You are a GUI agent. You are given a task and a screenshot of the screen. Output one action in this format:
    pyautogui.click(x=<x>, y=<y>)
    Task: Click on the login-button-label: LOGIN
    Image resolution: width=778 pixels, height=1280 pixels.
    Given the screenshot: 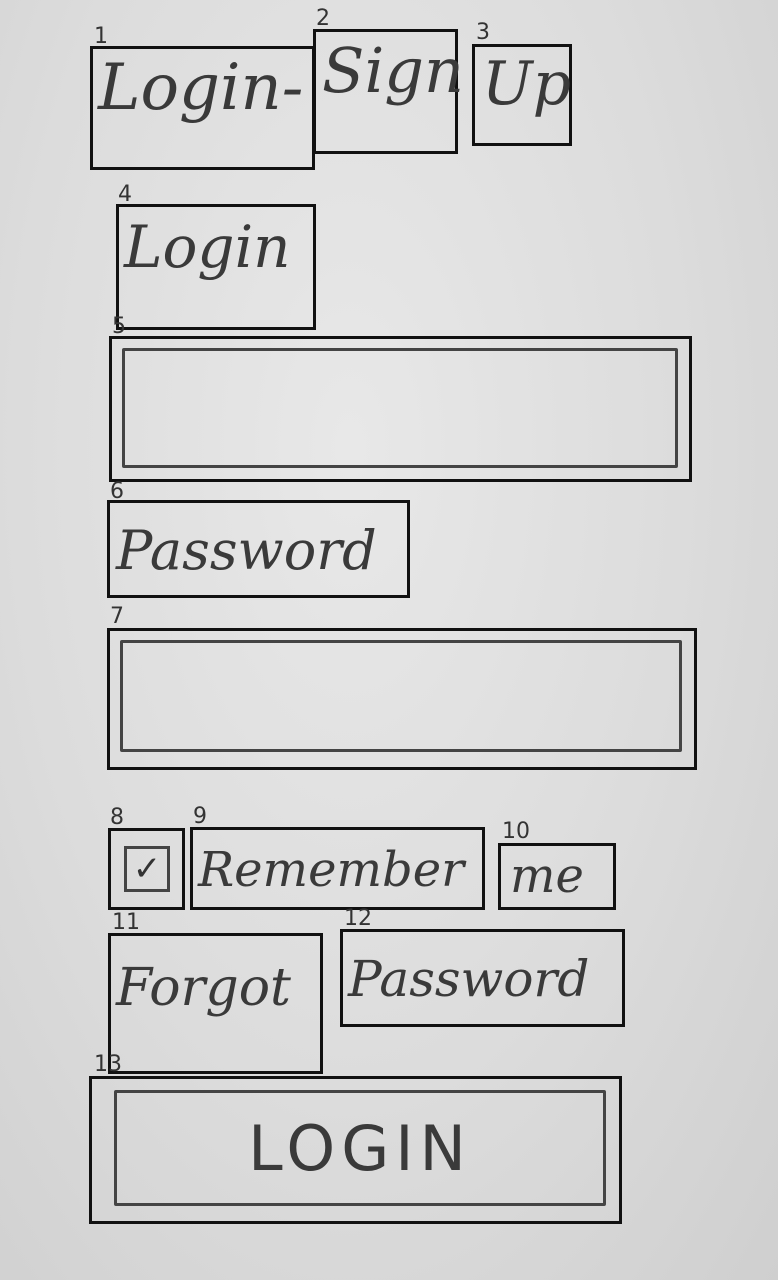 What is the action you would take?
    pyautogui.click(x=360, y=1148)
    